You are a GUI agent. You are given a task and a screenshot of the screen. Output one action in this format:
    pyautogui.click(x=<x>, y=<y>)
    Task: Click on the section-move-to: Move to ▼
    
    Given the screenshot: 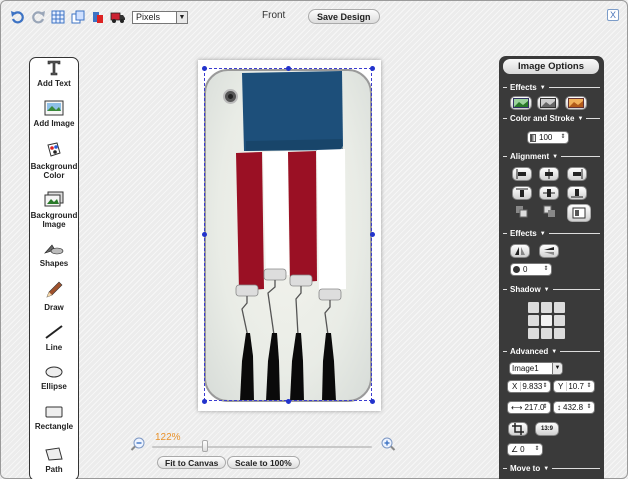 What is the action you would take?
    pyautogui.click(x=551, y=468)
    